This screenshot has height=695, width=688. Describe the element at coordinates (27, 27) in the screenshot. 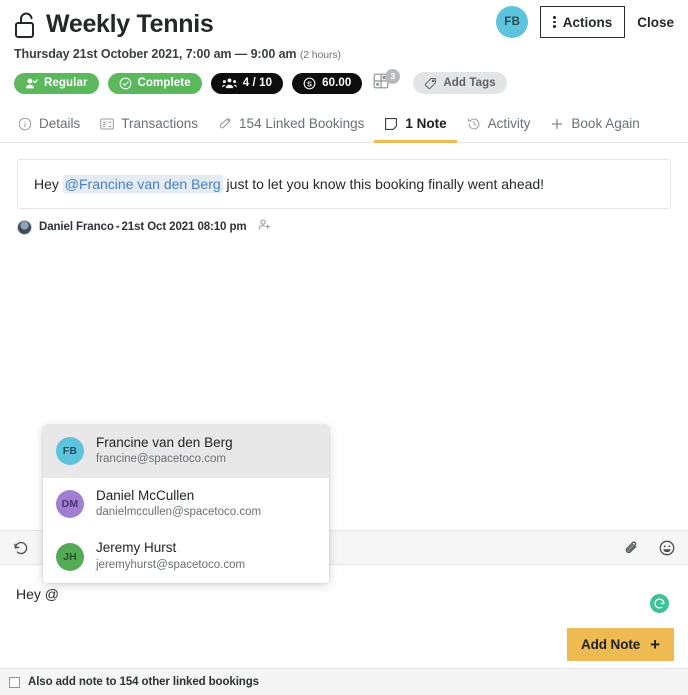

I see `unlocked-padlock-icon` at that location.